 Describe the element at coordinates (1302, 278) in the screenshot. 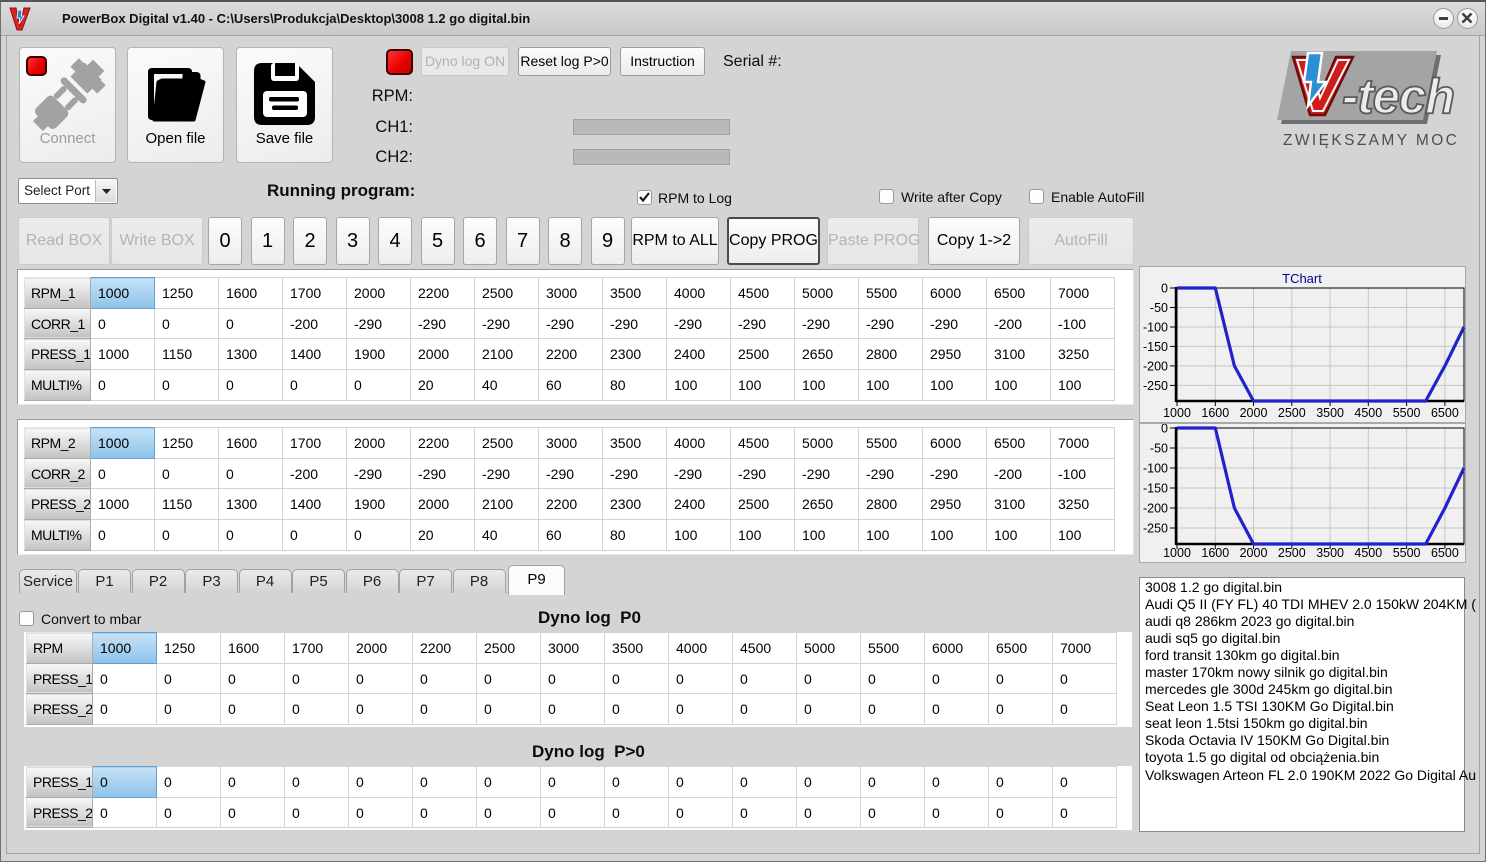

I see `svg-text: TChart` at that location.